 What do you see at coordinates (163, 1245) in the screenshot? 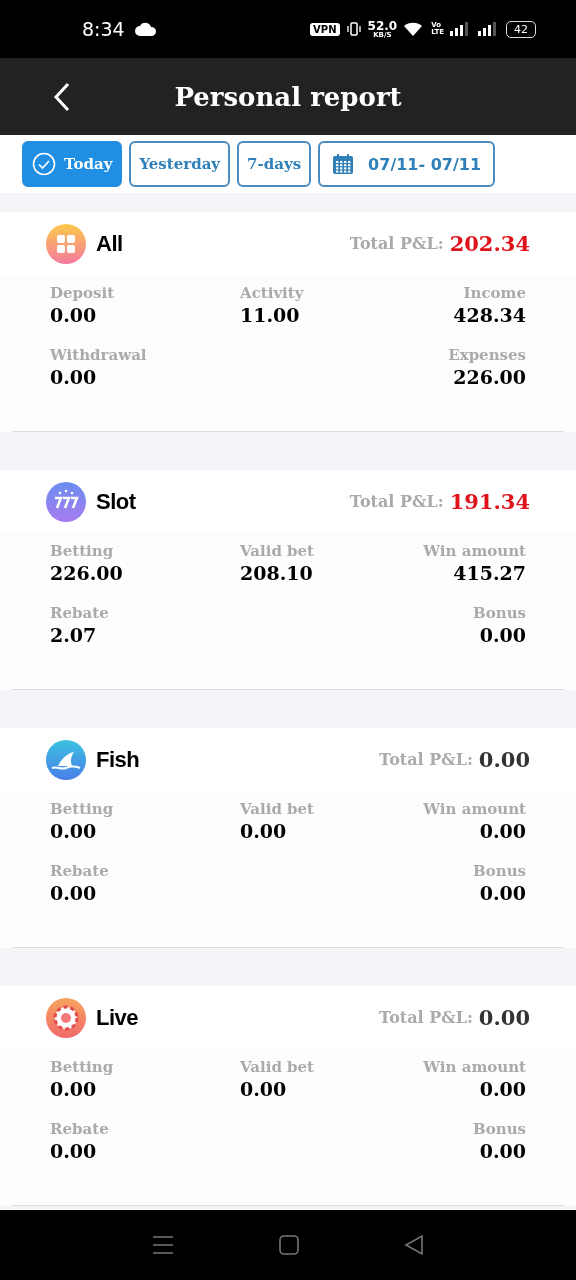
I see `menu-icon` at bounding box center [163, 1245].